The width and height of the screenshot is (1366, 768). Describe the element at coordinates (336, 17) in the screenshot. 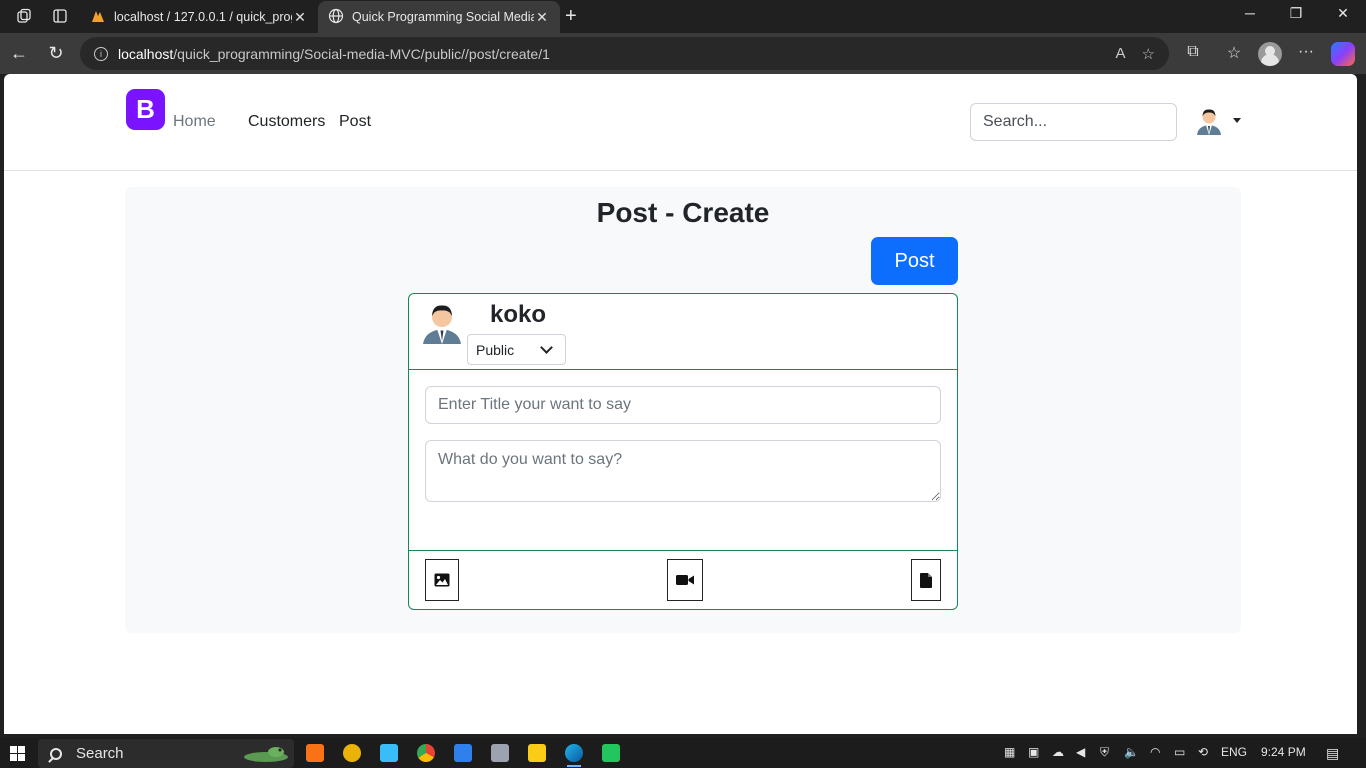

I see `globe-icon` at that location.